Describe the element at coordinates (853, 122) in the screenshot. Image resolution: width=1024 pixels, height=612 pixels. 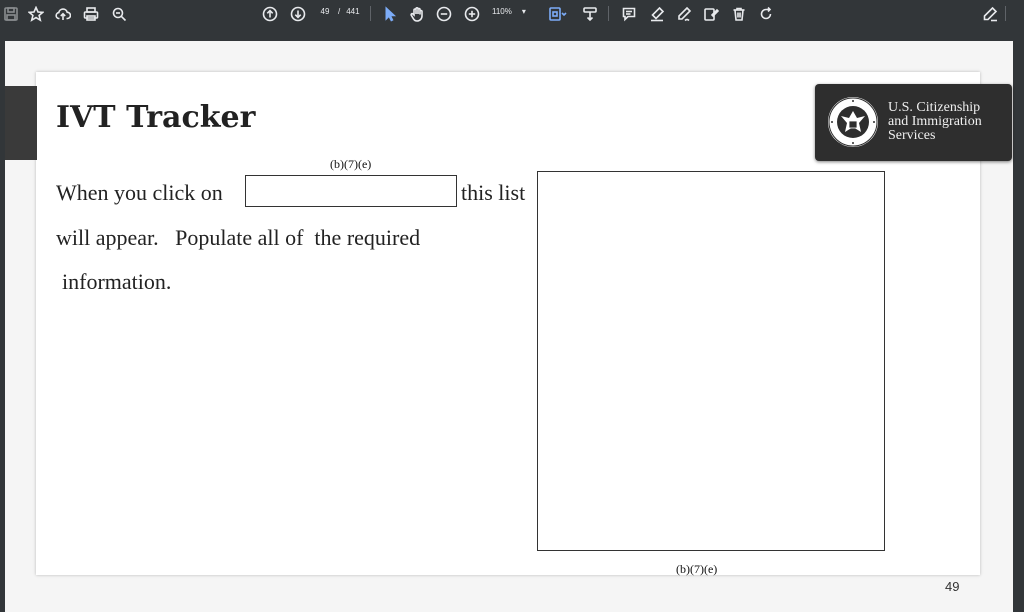
I see `dhs-seal-icon` at that location.